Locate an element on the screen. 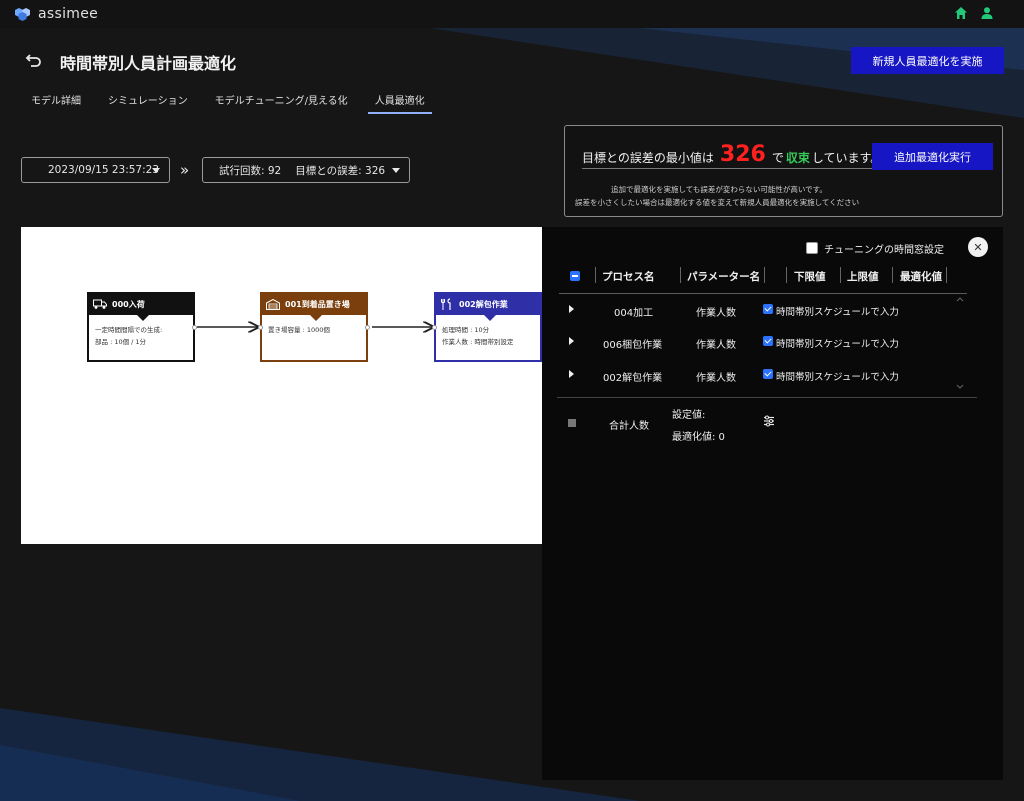  back-icon is located at coordinates (34, 60).